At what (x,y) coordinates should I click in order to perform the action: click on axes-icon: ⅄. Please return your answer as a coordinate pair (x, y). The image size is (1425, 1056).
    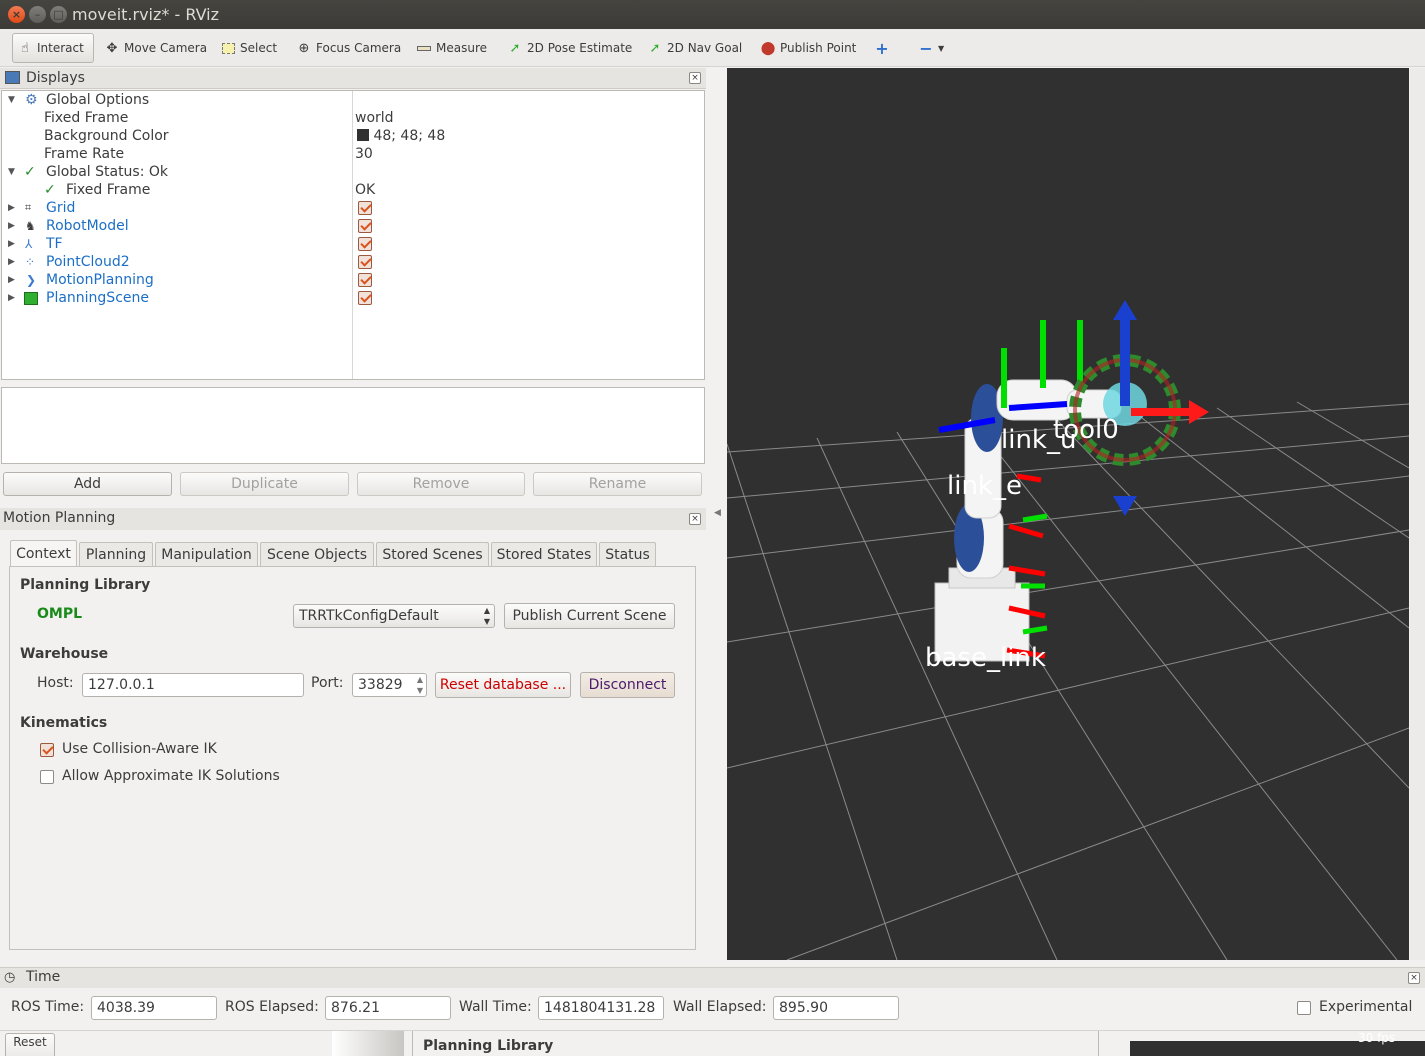
    Looking at the image, I should click on (29, 244).